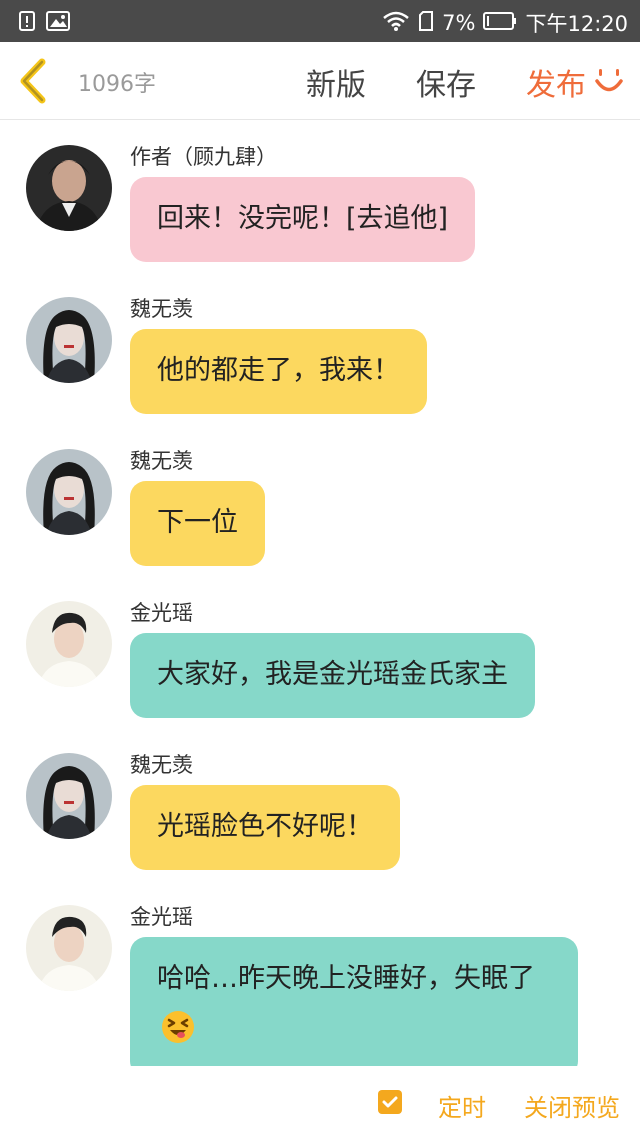 The width and height of the screenshot is (640, 1138). Describe the element at coordinates (27, 23) in the screenshot. I see `battery-alert-icon` at that location.